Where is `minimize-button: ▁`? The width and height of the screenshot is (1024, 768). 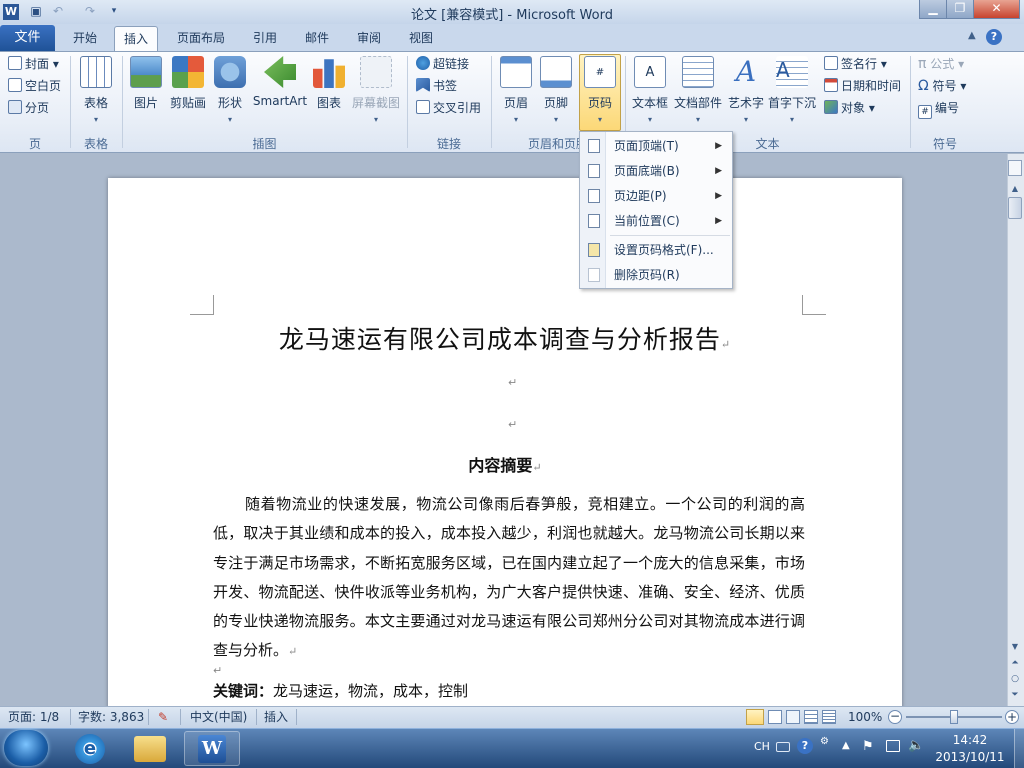
minimize-button: ▁ is located at coordinates (933, 9).